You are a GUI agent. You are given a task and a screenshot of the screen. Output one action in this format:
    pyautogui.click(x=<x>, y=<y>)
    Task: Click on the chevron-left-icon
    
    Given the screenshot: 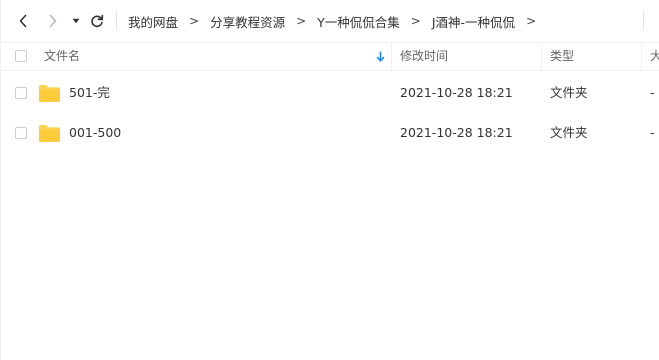 What is the action you would take?
    pyautogui.click(x=23, y=21)
    